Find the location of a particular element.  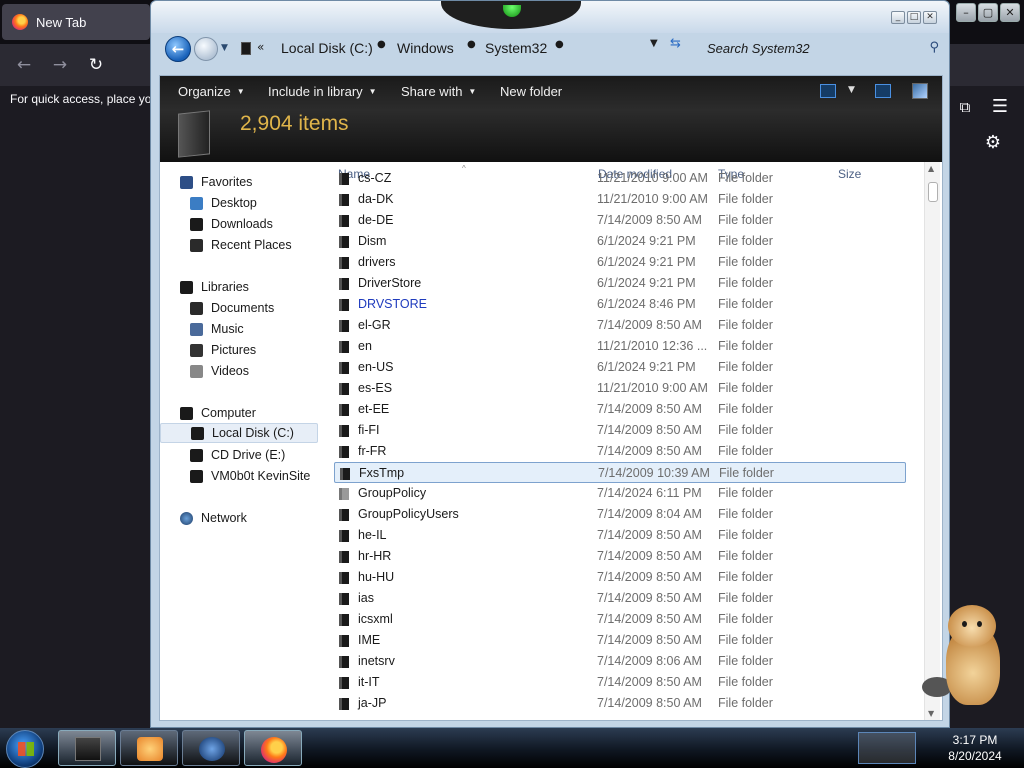

change-view-icon is located at coordinates (828, 91).